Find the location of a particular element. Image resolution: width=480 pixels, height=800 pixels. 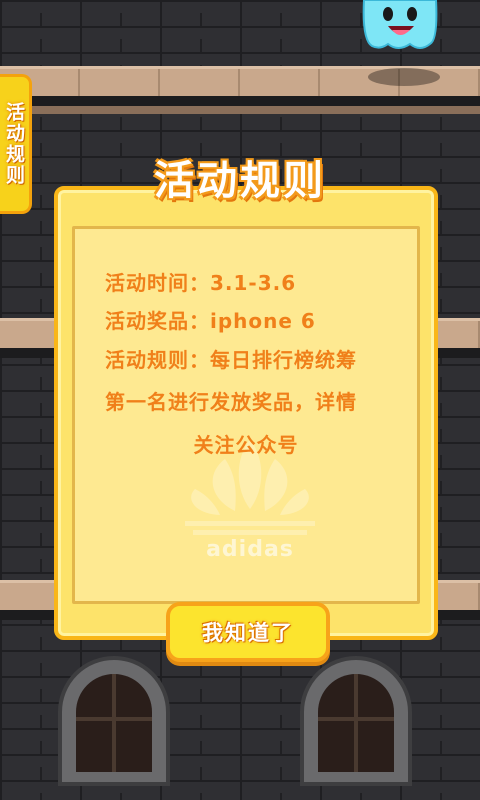

confirm-button-label: 我知道了 is located at coordinates (248, 633).